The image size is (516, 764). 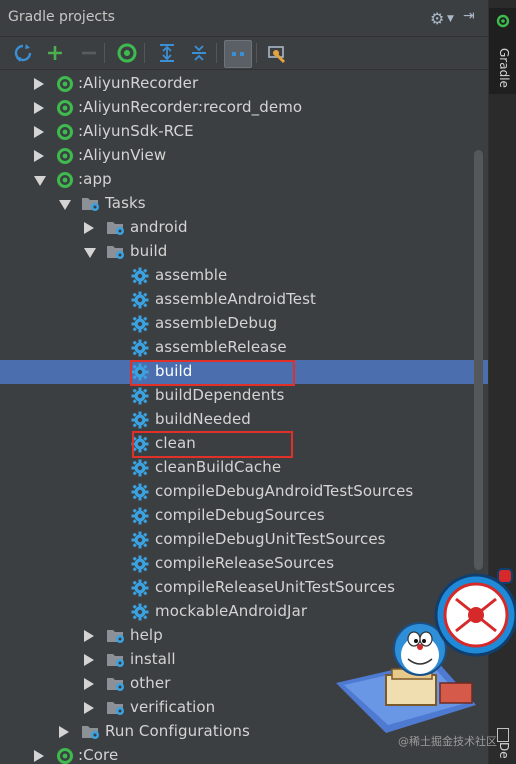 I want to click on tree-row-label: mockableAndroidJar, so click(x=231, y=611).